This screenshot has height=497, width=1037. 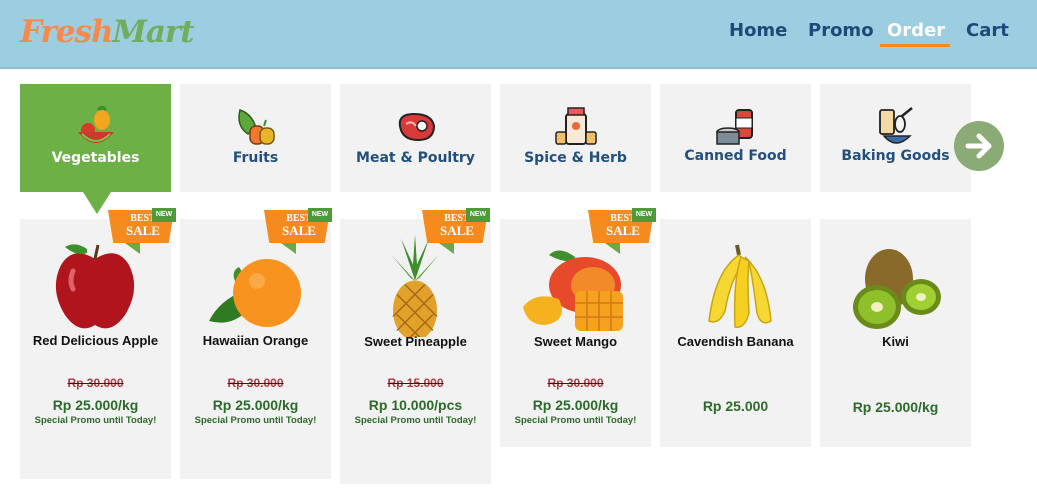 What do you see at coordinates (915, 45) in the screenshot?
I see `active-nav-underline` at bounding box center [915, 45].